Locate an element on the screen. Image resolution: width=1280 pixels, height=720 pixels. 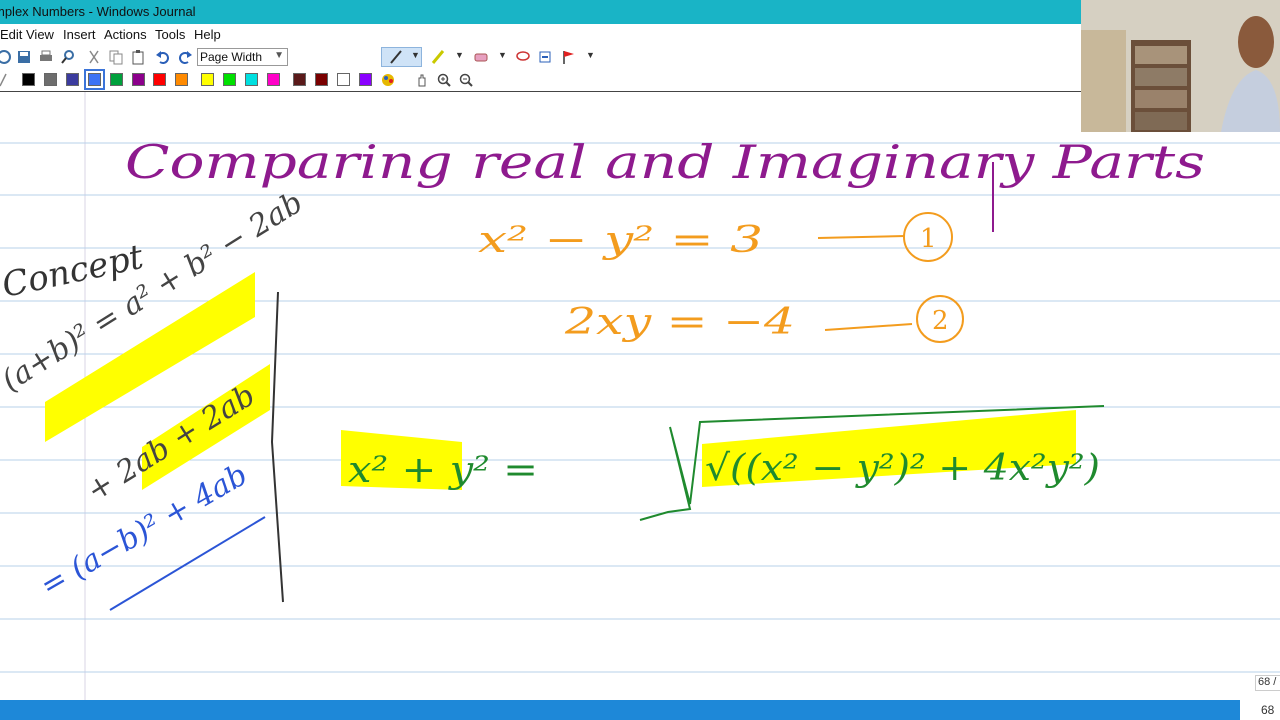
equation-2: 2xy = −4 is located at coordinates (679, 322).